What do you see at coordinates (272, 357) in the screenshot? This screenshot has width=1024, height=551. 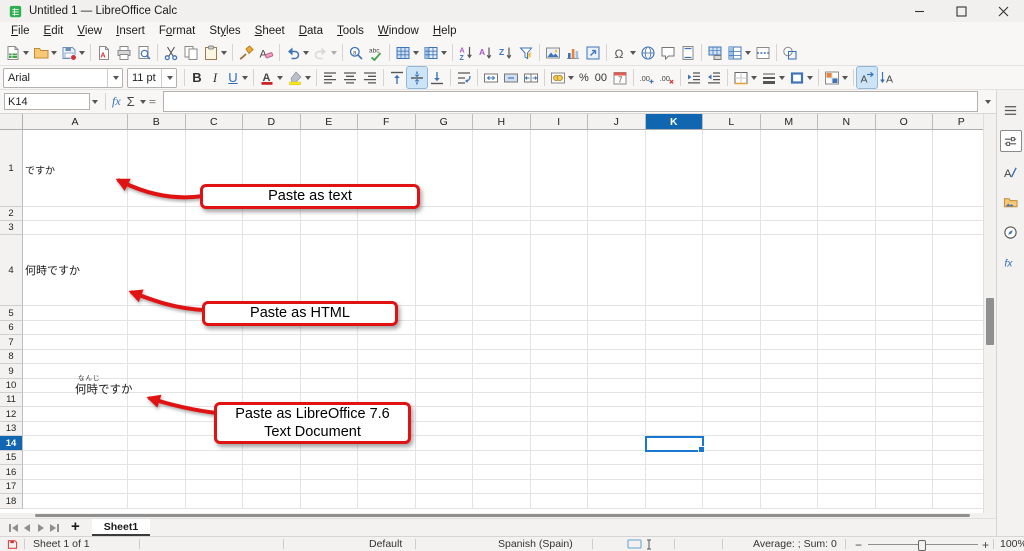 I see `cell-d8` at bounding box center [272, 357].